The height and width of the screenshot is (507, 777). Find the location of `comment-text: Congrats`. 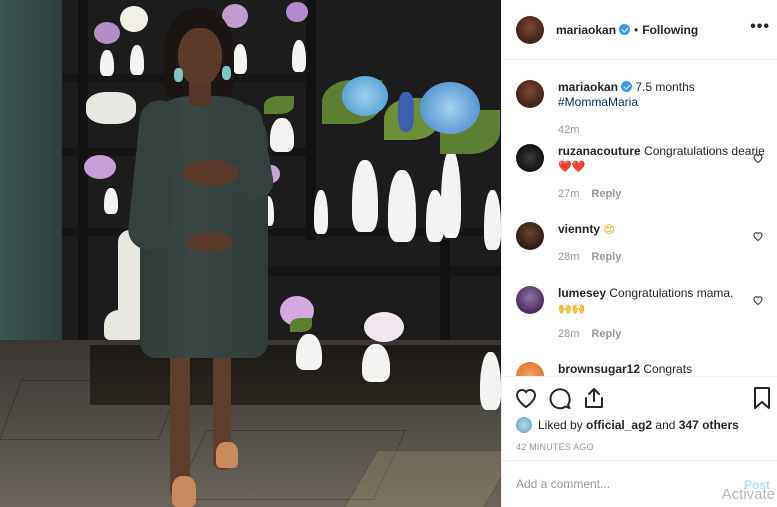

comment-text: Congrats is located at coordinates (668, 369).